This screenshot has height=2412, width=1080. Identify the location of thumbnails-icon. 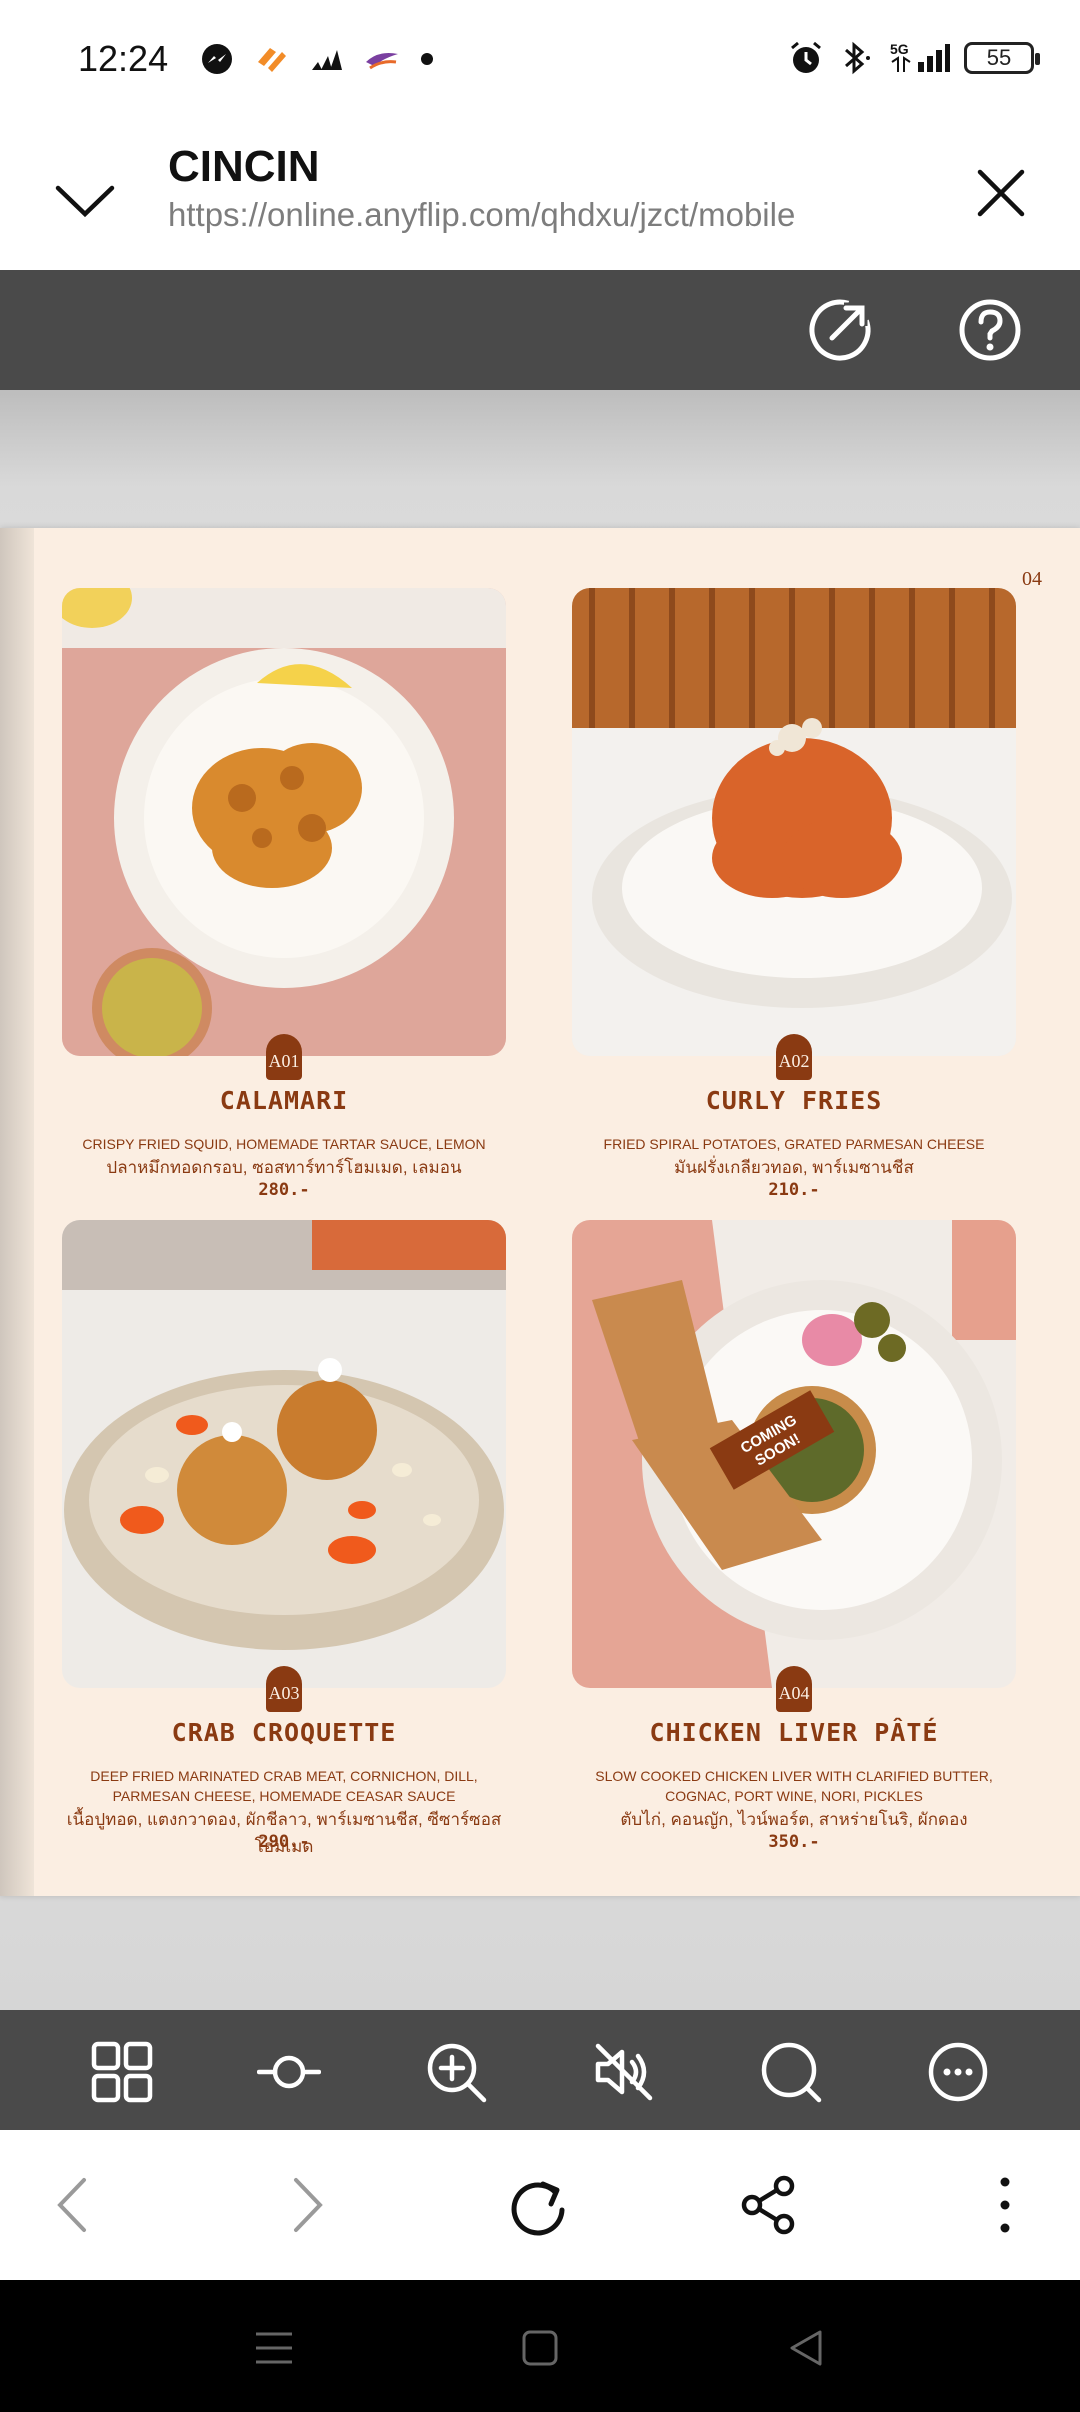
(122, 2072).